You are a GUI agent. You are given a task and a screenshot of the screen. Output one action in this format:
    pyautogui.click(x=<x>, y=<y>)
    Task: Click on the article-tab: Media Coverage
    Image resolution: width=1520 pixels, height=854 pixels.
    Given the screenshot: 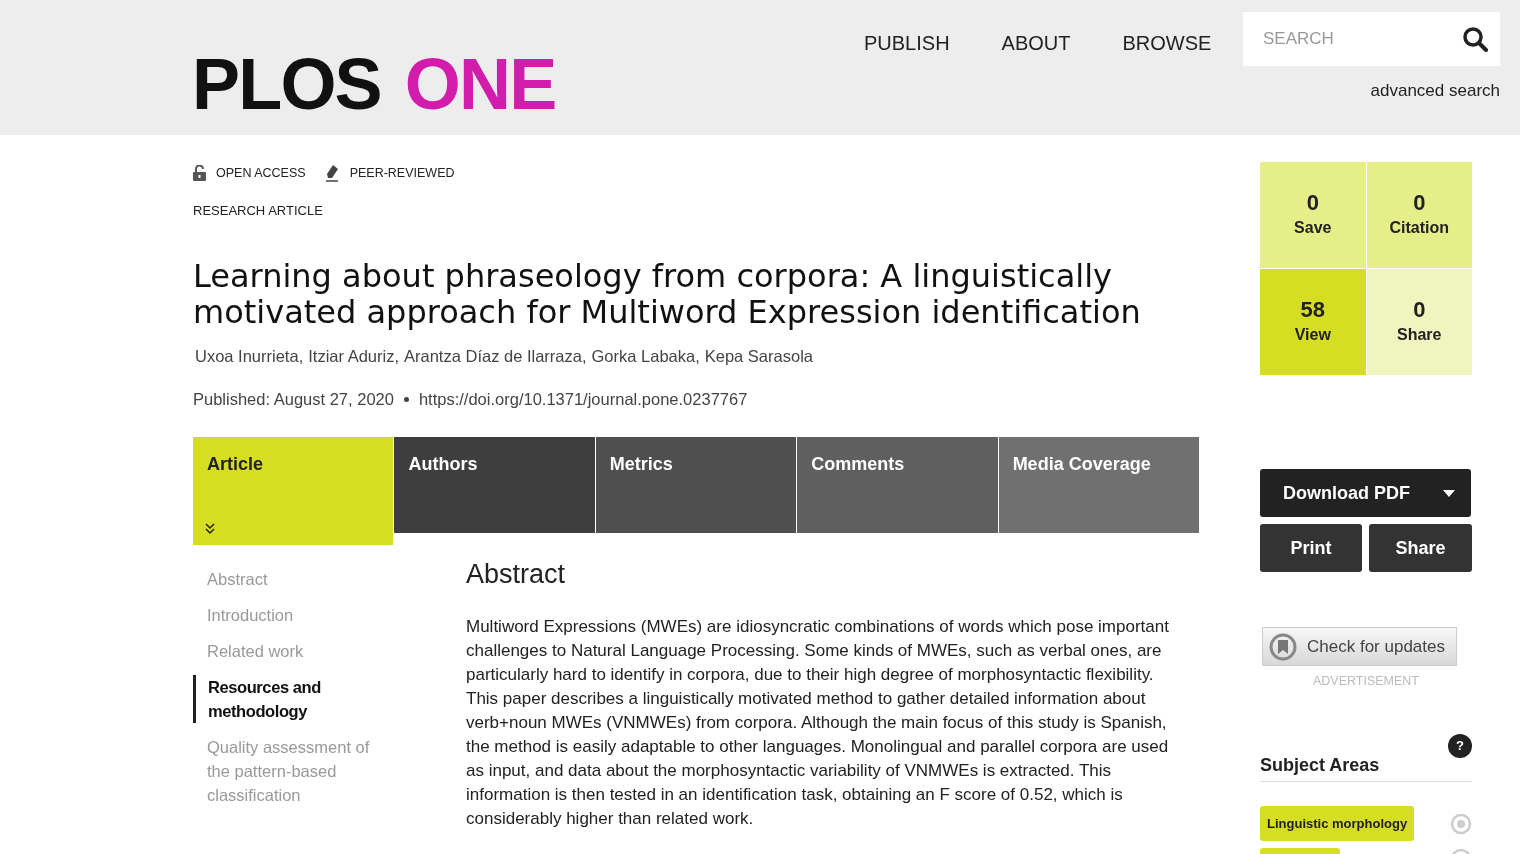 What is the action you would take?
    pyautogui.click(x=1099, y=484)
    